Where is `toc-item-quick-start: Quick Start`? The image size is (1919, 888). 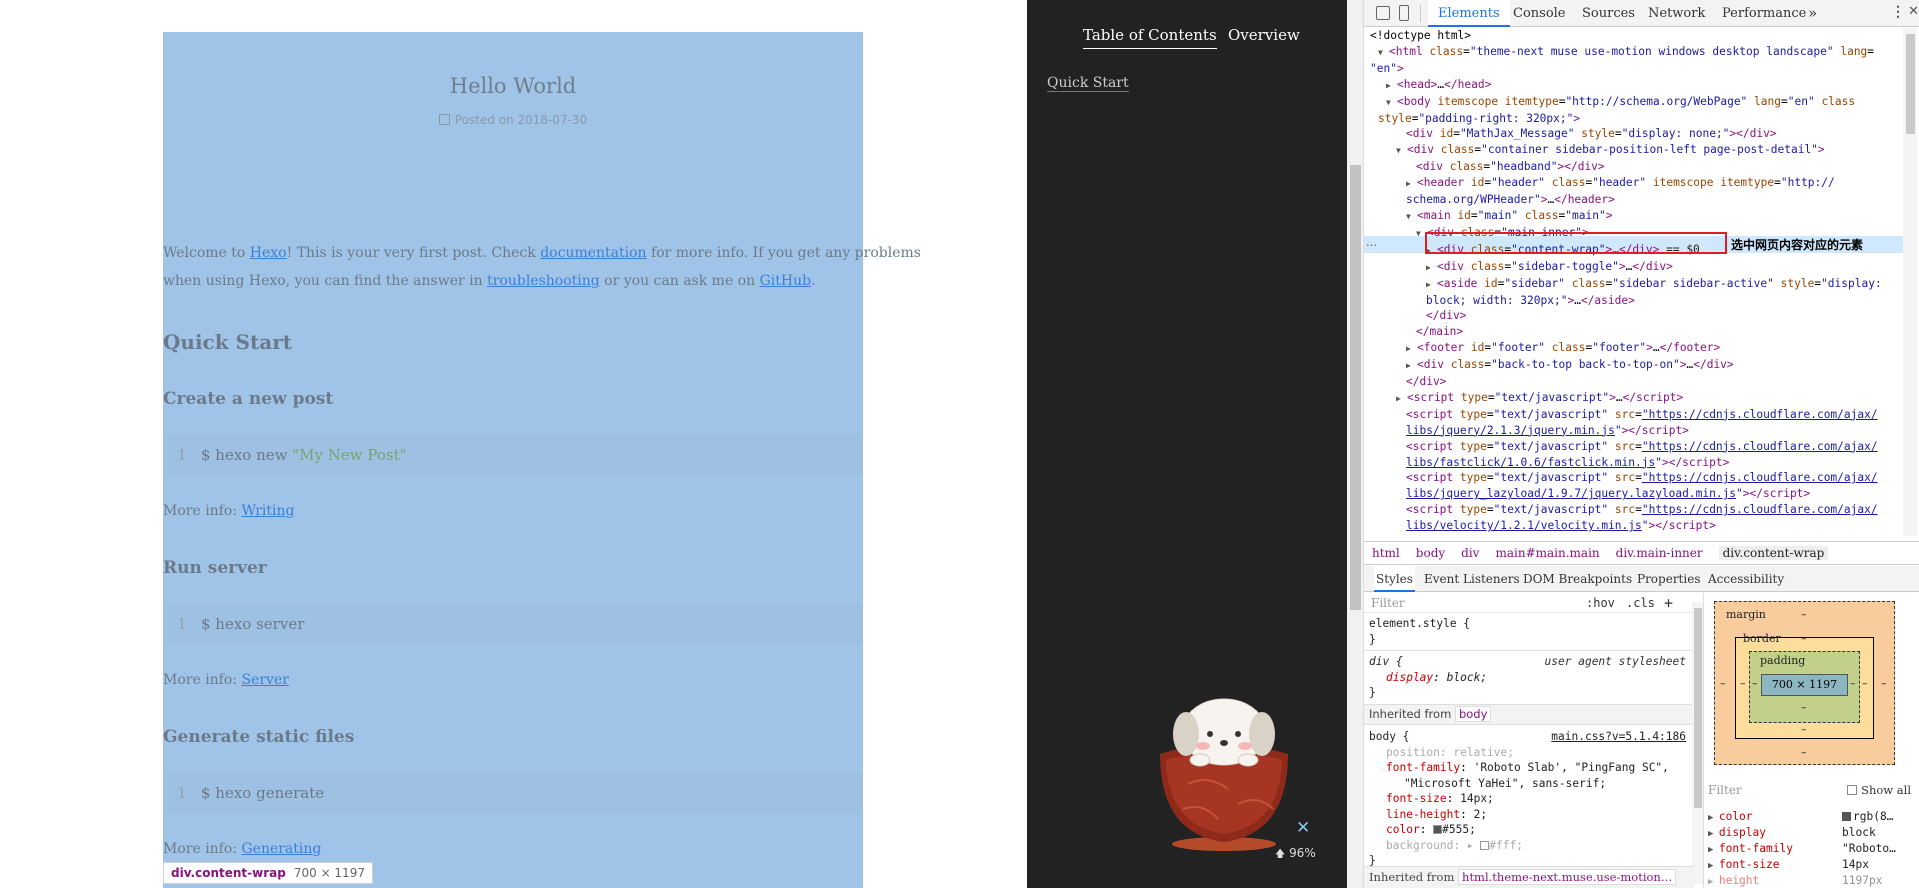 toc-item-quick-start: Quick Start is located at coordinates (1088, 83).